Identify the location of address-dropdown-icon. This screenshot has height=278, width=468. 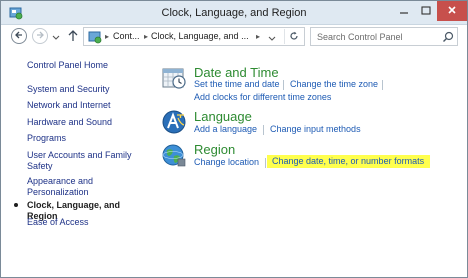
(272, 39).